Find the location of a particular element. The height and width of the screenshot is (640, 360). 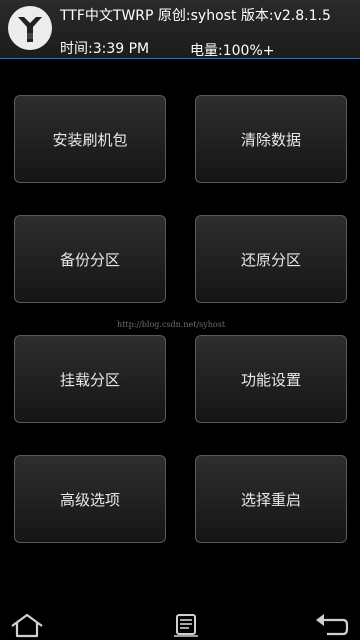

advanced-button: 高级选项 is located at coordinates (90, 499).